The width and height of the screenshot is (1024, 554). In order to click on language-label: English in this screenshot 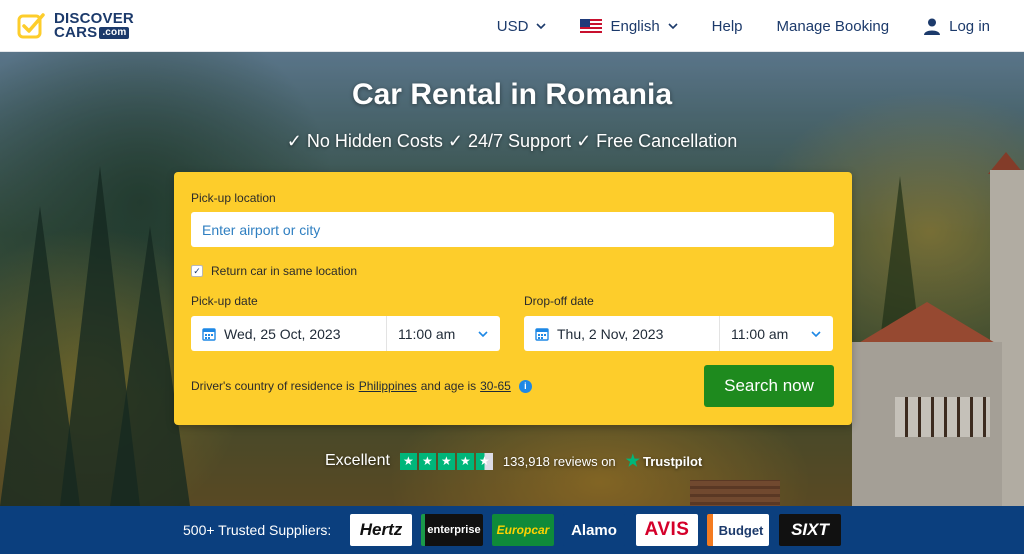, I will do `click(635, 26)`.